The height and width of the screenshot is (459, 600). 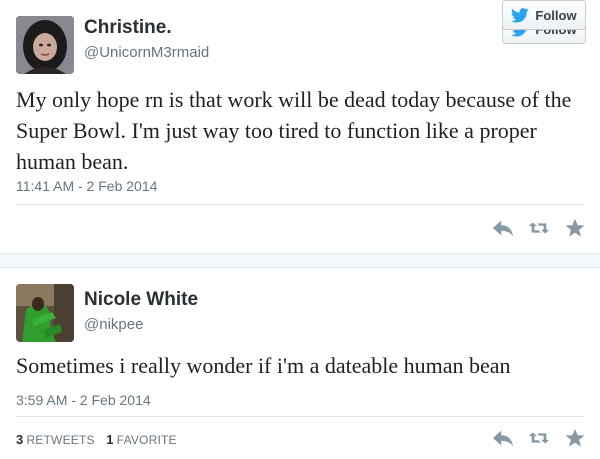 I want to click on favorites-count: 1, so click(x=110, y=439).